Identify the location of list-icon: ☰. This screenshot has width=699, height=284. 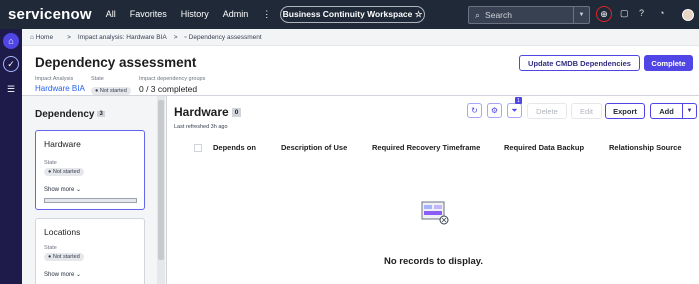
(11, 89).